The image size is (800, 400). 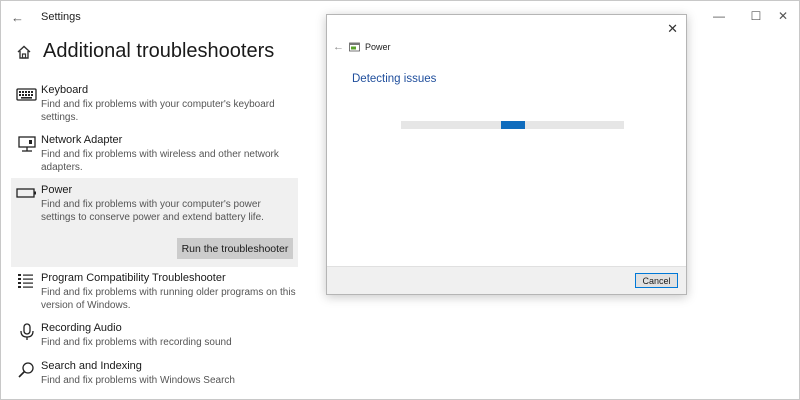 I want to click on detecting-issues-status: Detecting issues, so click(x=394, y=79).